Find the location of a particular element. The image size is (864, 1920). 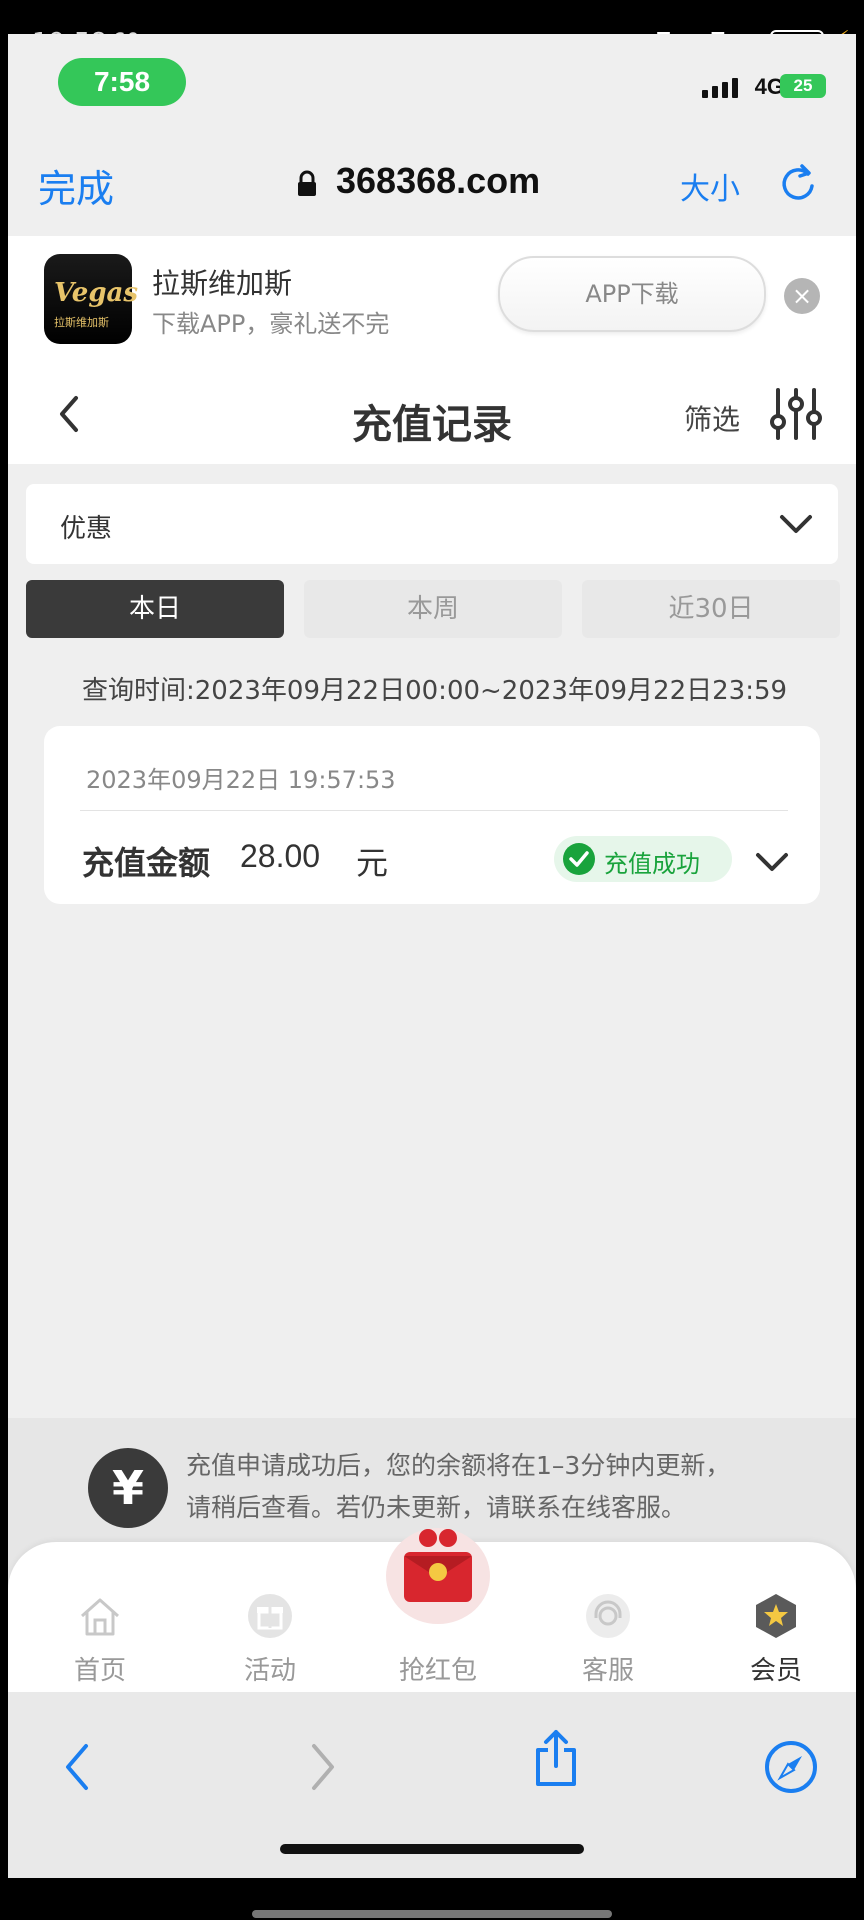

done-button: 完成 is located at coordinates (76, 185).